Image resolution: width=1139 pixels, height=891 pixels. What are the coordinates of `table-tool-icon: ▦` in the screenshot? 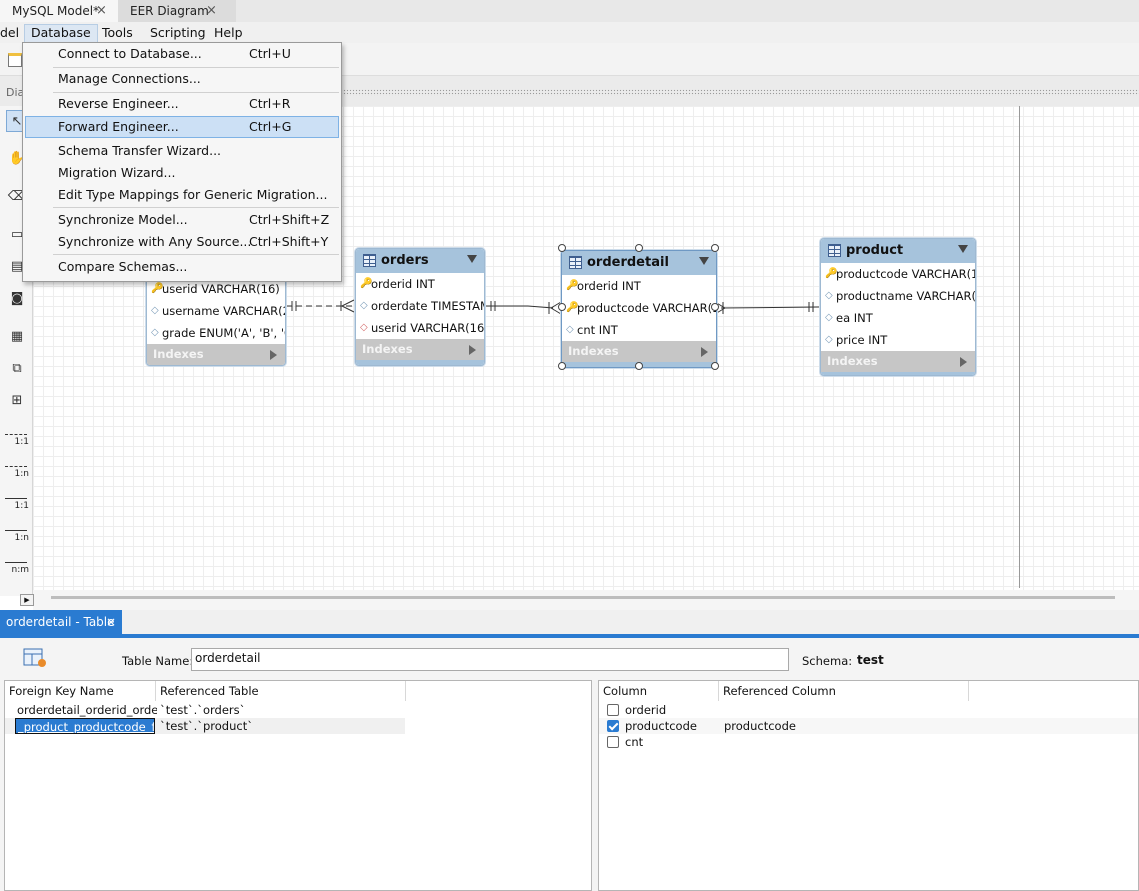 It's located at (17, 337).